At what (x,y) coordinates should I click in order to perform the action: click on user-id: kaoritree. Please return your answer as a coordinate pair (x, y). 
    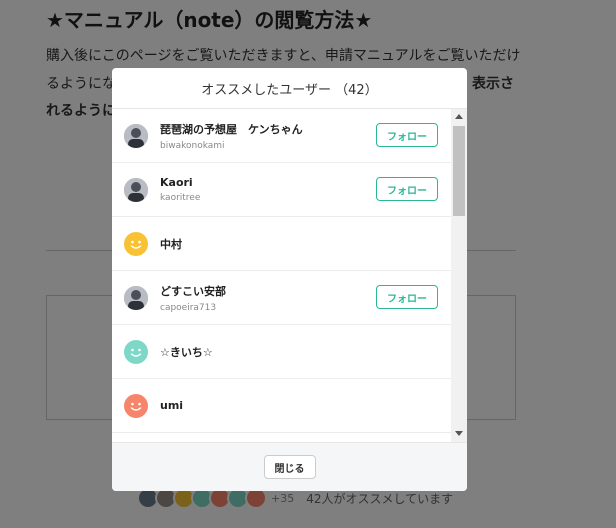
    Looking at the image, I should click on (180, 198).